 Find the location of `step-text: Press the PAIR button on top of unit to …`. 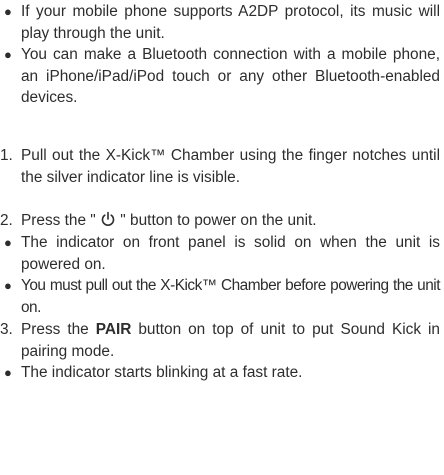

step-text: Press the PAIR button on top of unit to … is located at coordinates (230, 340).